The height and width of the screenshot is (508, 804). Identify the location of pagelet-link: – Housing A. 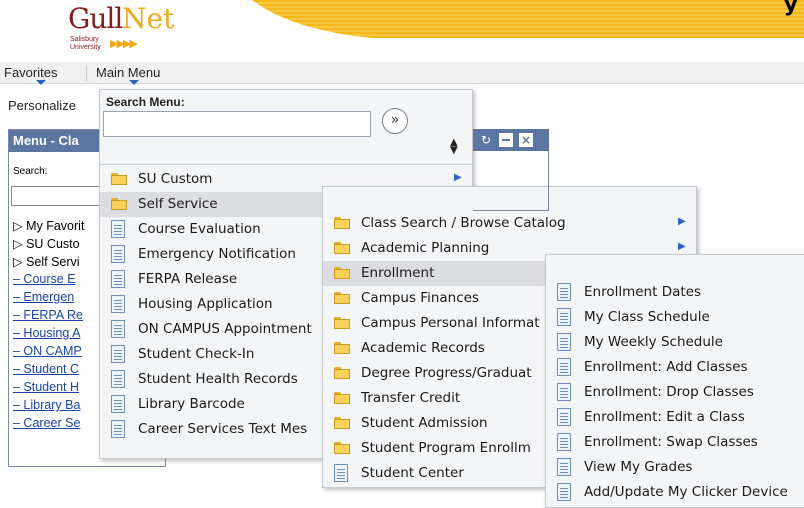
(46, 333).